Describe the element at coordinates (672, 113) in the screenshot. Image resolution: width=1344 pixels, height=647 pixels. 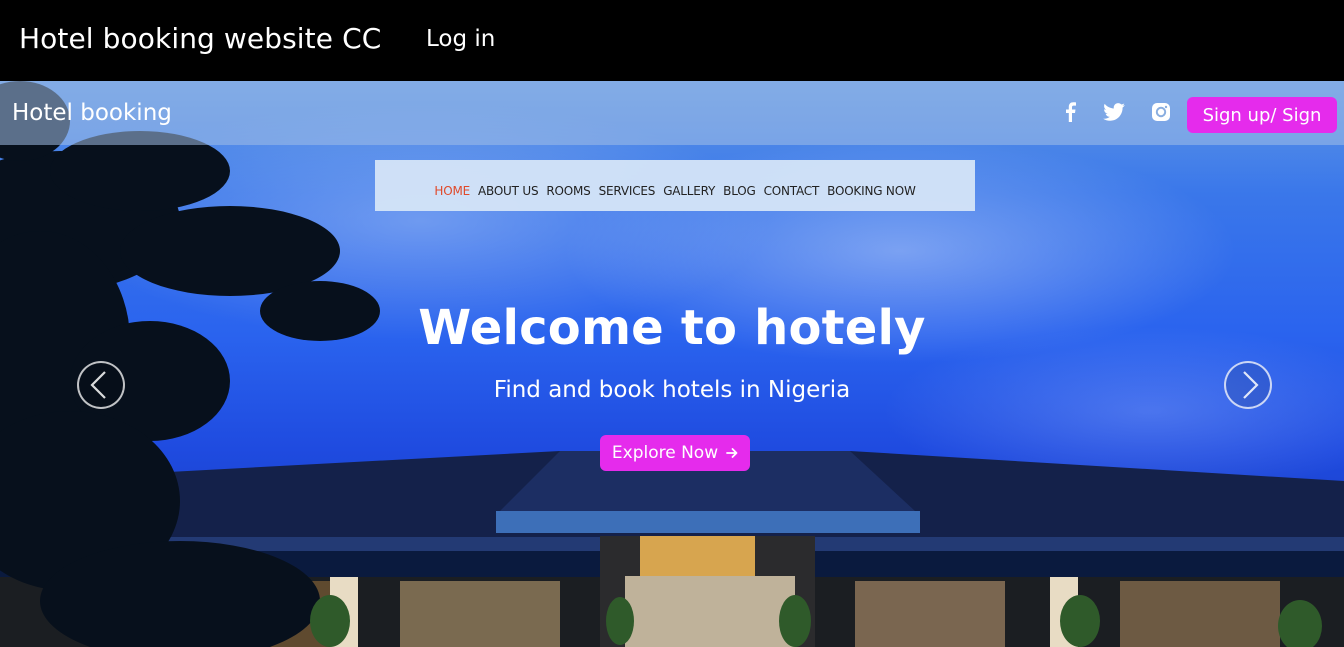
I see `secondary-navbar: Hotel booking` at that location.